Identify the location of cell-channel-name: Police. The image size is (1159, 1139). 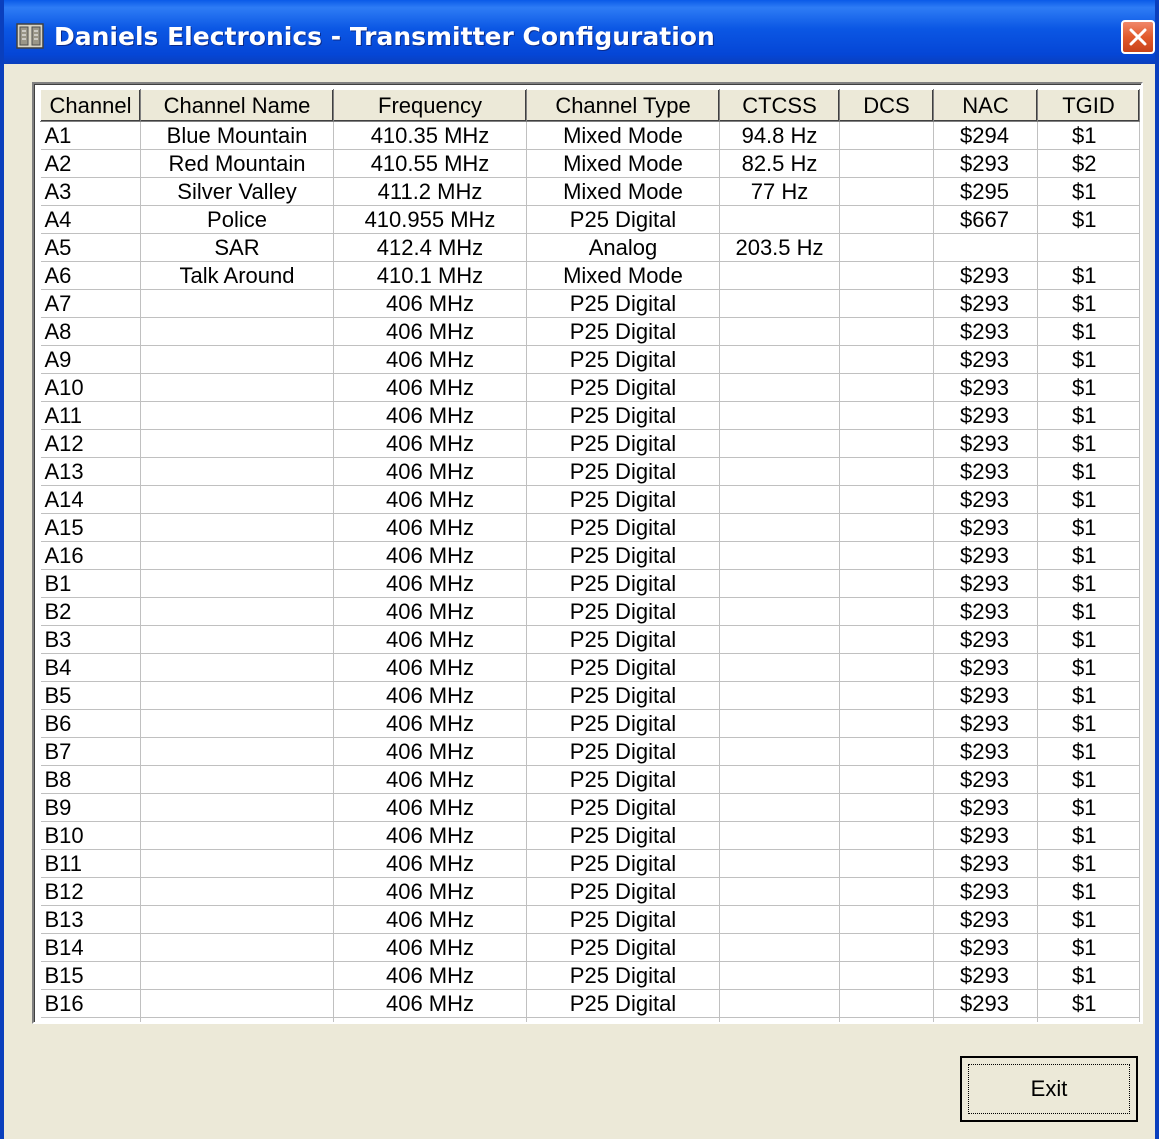
(237, 219).